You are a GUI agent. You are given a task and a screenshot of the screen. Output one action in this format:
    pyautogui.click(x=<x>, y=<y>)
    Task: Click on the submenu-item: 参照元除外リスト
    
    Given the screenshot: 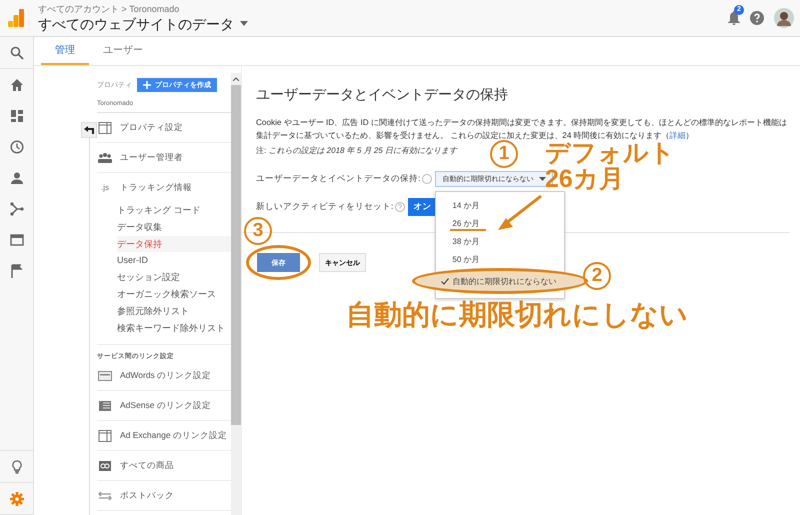 What is the action you would take?
    pyautogui.click(x=174, y=311)
    